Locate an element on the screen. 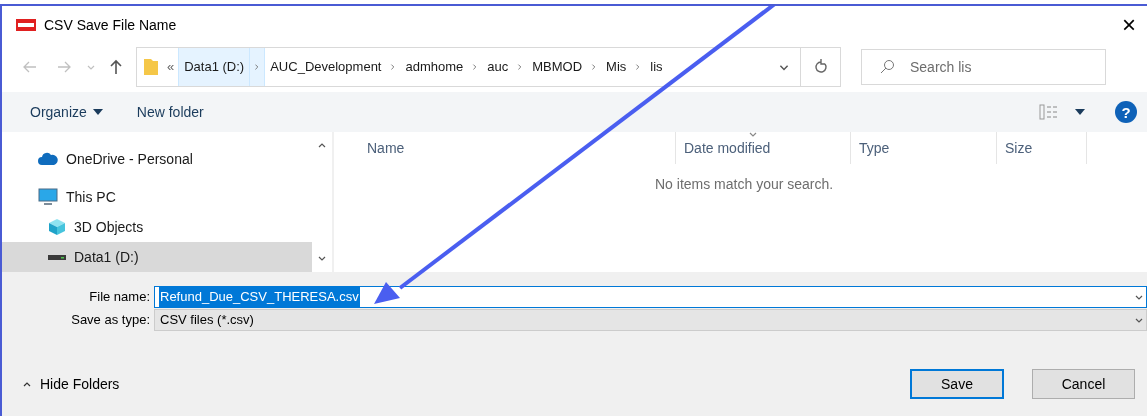 The width and height of the screenshot is (1147, 416). new-folder-button: New folder is located at coordinates (170, 112).